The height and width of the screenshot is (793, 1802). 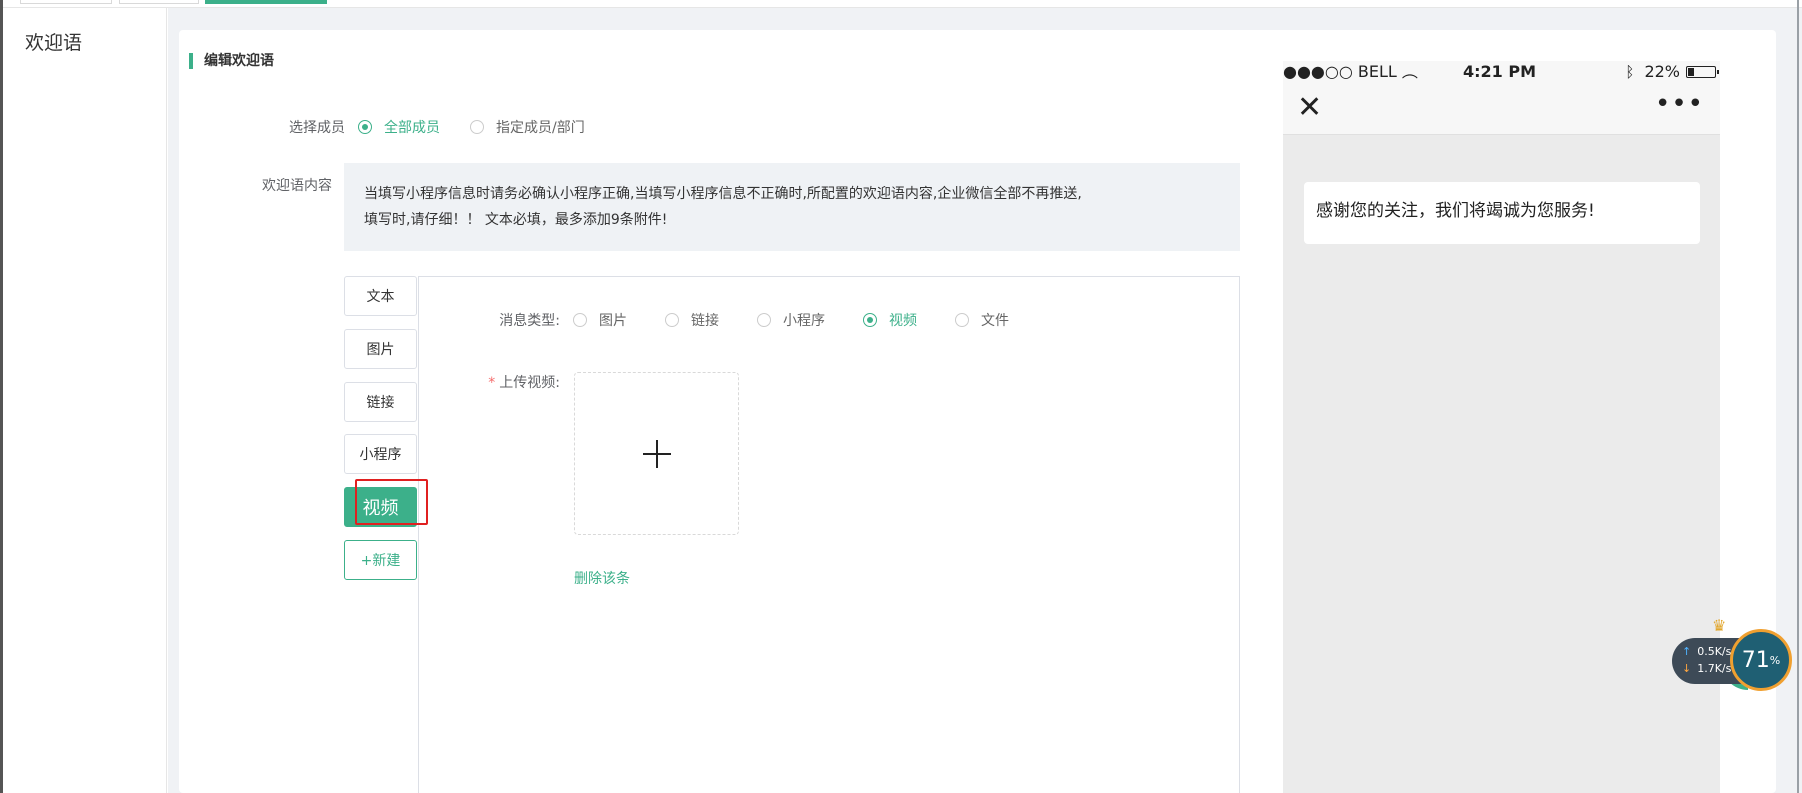 I want to click on status-time: 4:21 PM, so click(x=1500, y=71).